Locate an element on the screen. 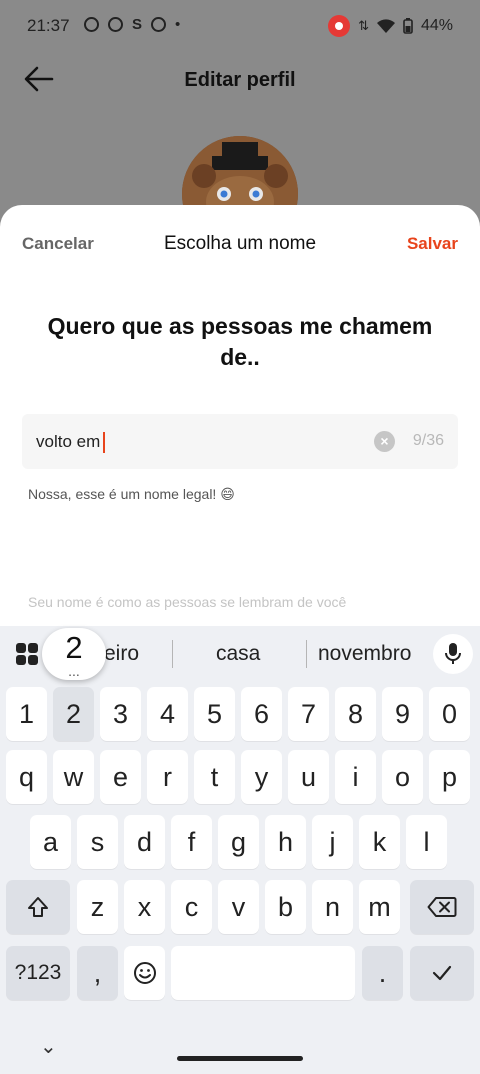  s-app-icon: S is located at coordinates (137, 24).